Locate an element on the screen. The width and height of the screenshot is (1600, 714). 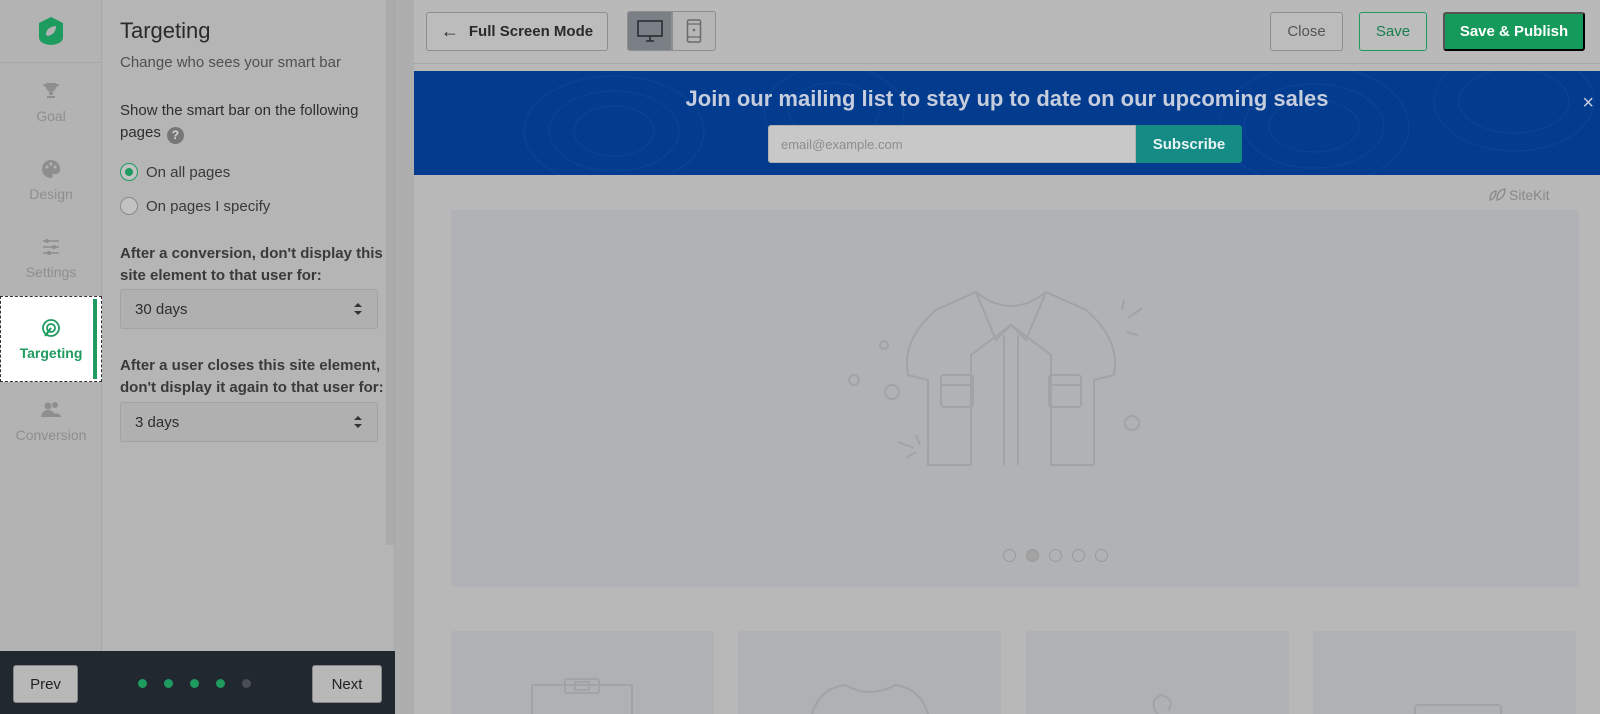
full-screen-label: Full Screen Mode is located at coordinates (531, 31).